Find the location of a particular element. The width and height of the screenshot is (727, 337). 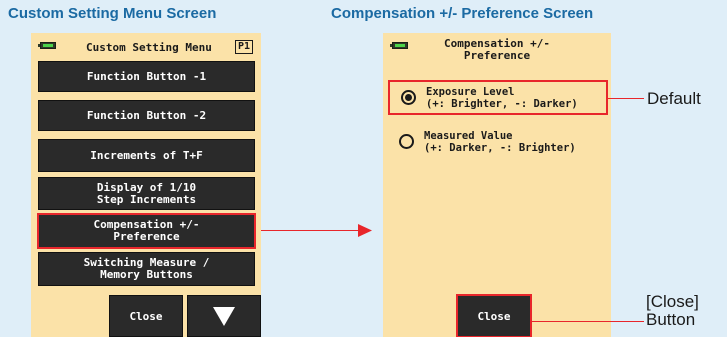

menu-item-label: Memory Buttons is located at coordinates (146, 274).